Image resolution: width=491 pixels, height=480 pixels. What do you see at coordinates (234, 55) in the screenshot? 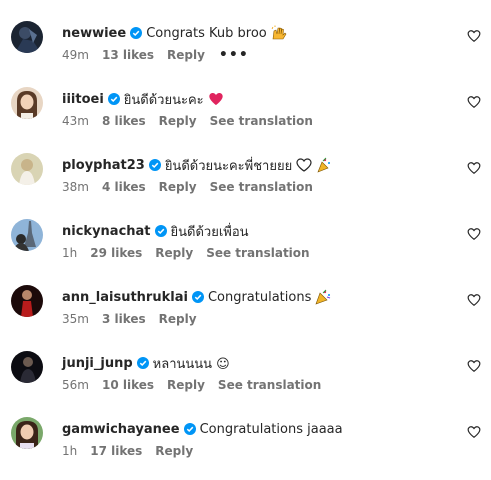
I see `more-options-button: •••` at bounding box center [234, 55].